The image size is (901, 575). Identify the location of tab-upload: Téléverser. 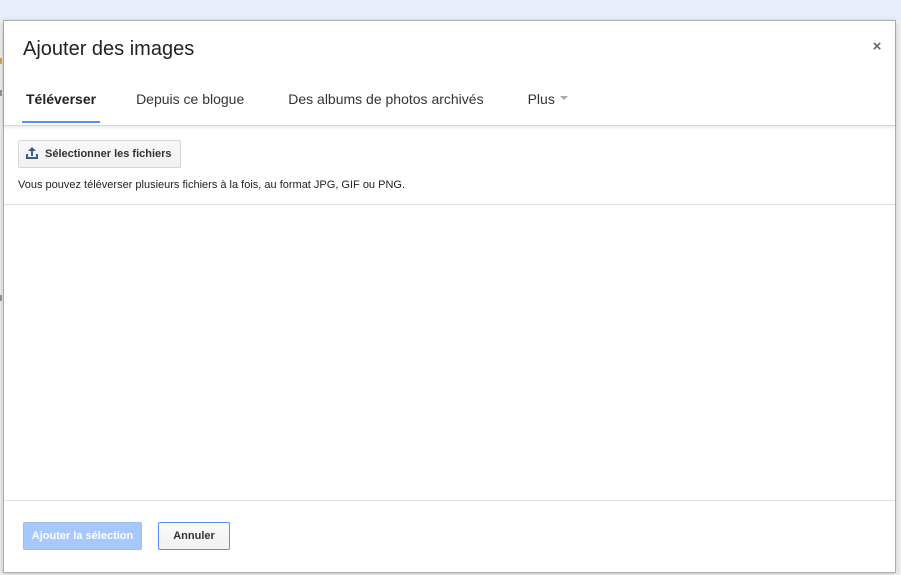
(61, 105).